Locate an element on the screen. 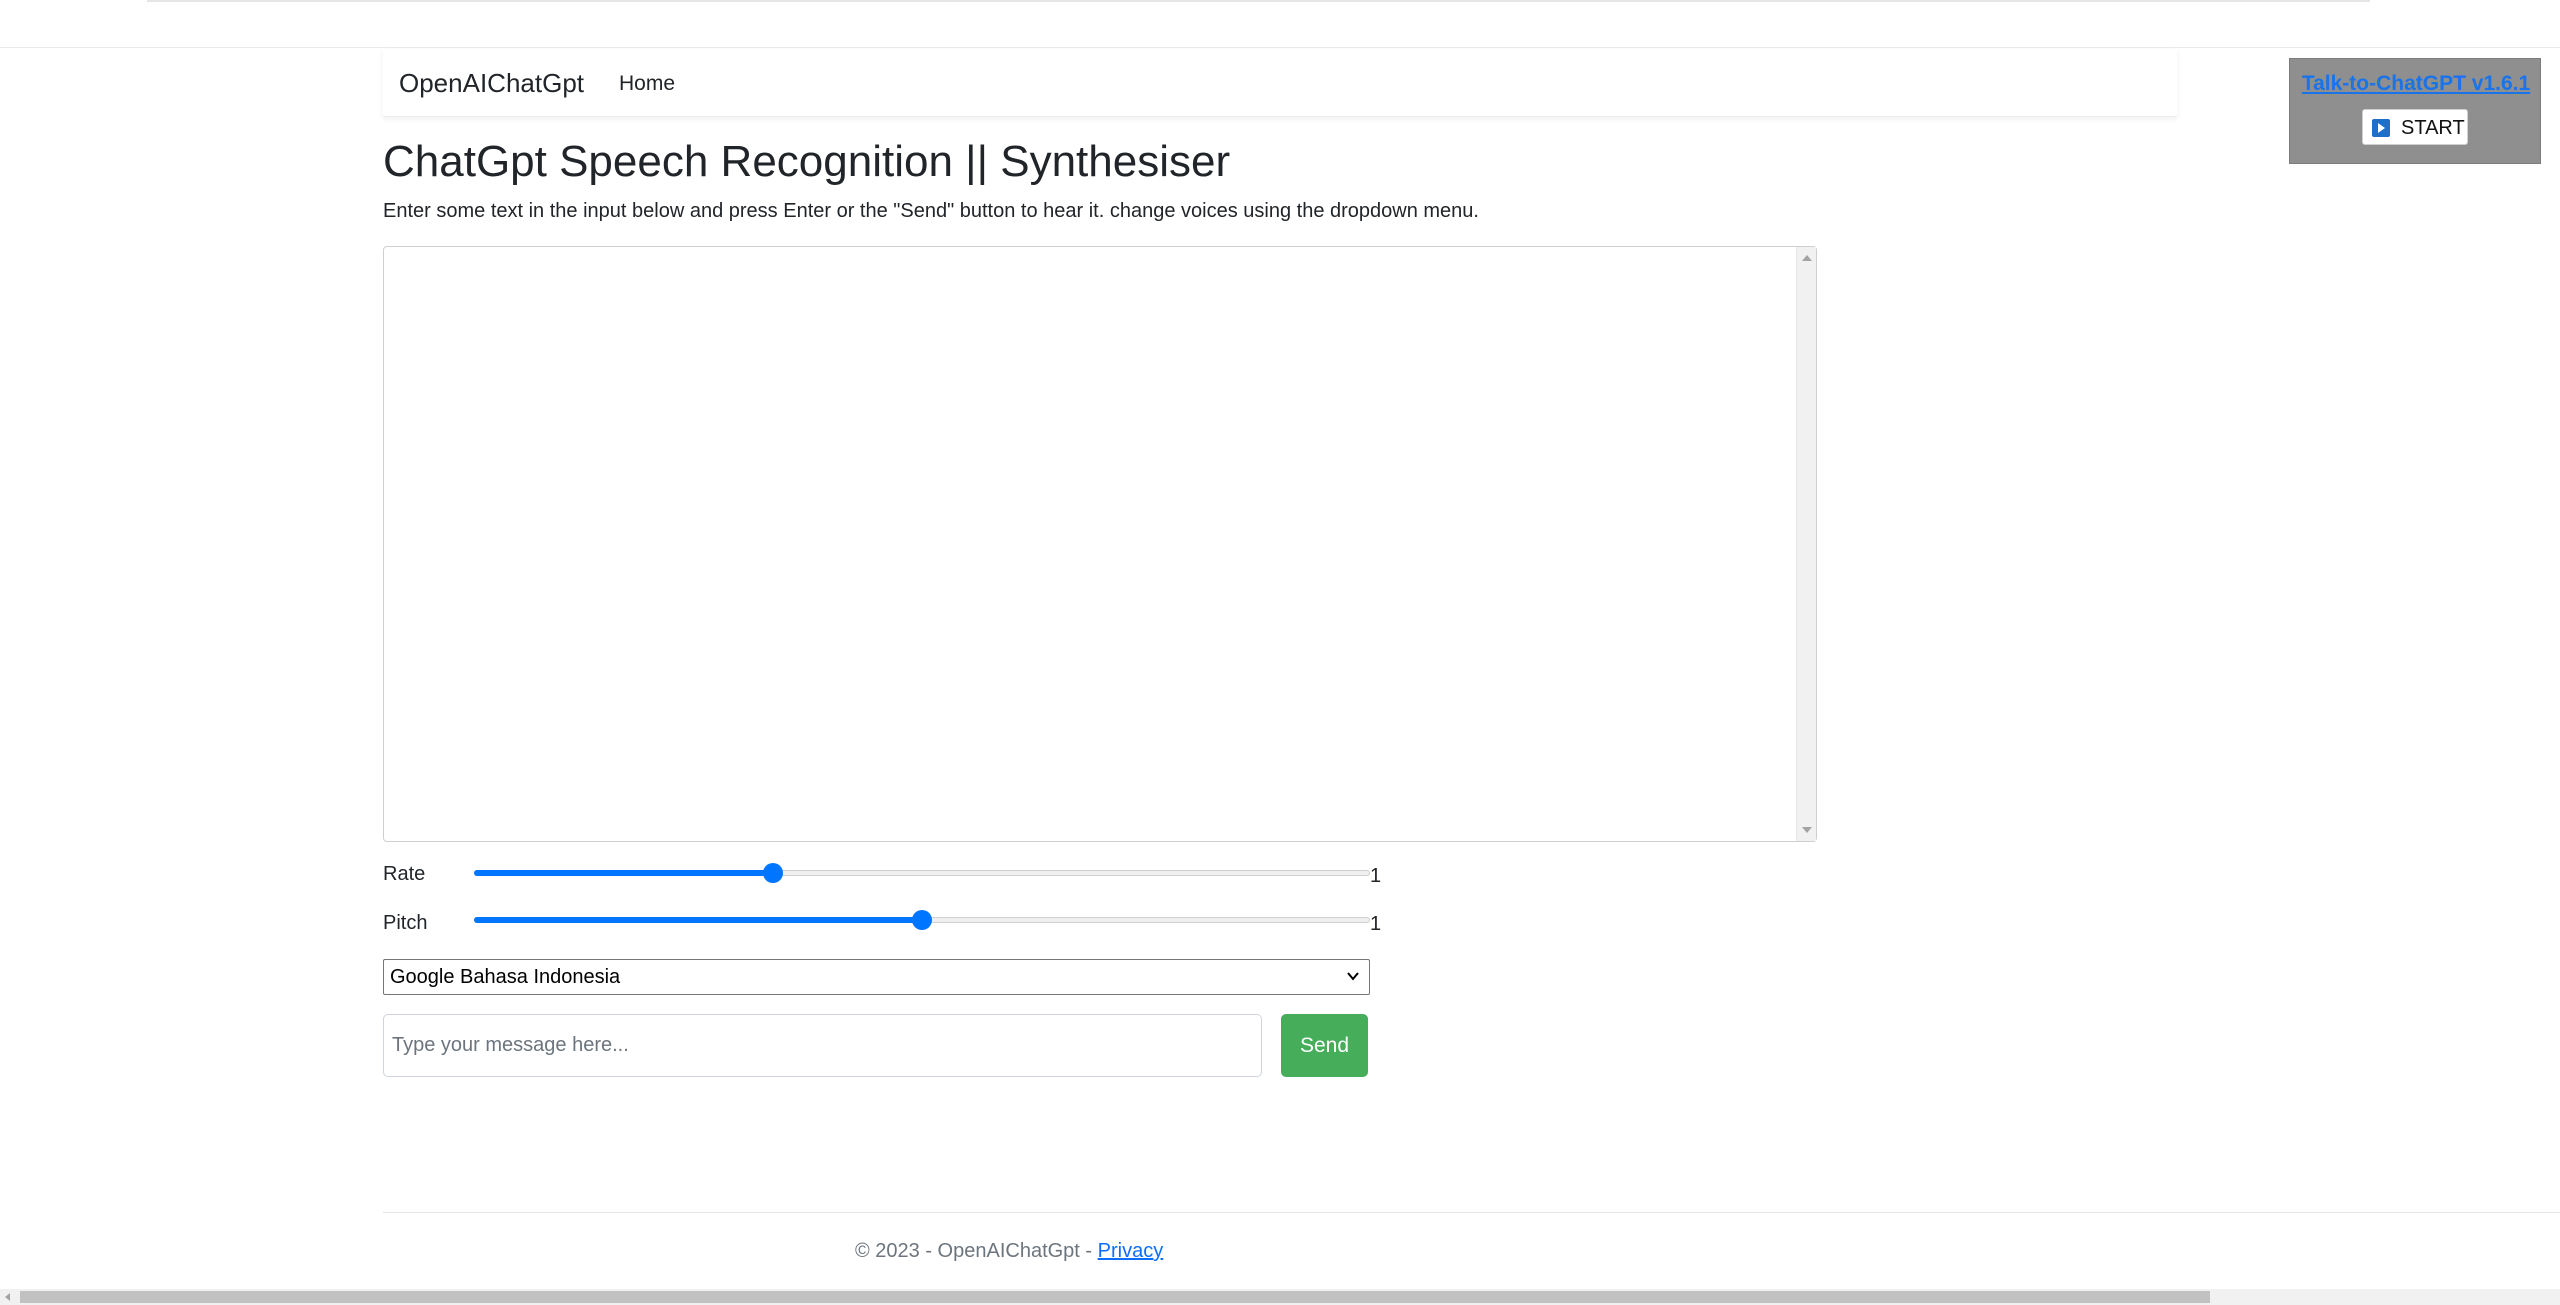 This screenshot has height=1305, width=2560. send-button: Send is located at coordinates (1324, 1045).